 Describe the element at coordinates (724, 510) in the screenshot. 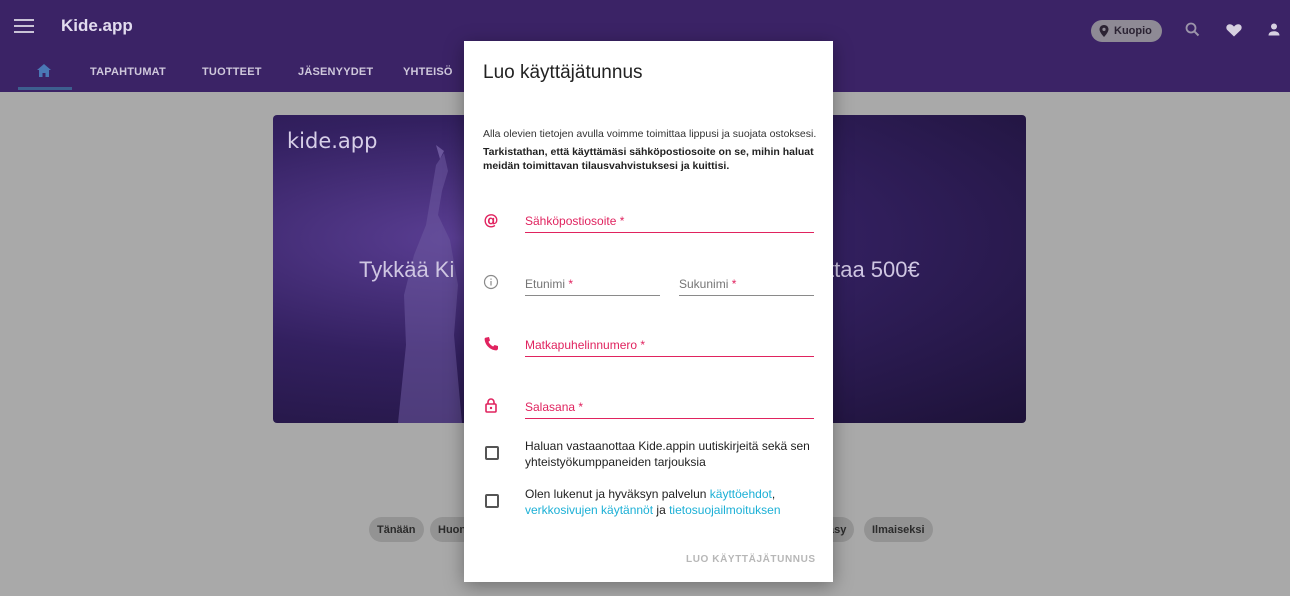

I see `privacy-notice-link: tietosuojailmoituksen` at that location.